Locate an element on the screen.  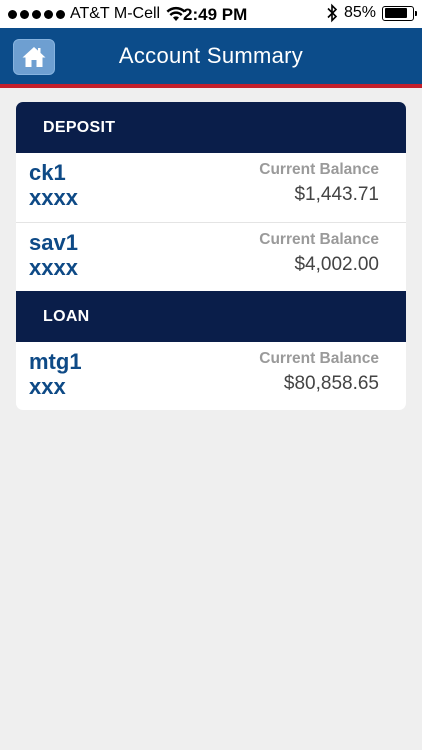
clock: 2:49 PM is located at coordinates (215, 14).